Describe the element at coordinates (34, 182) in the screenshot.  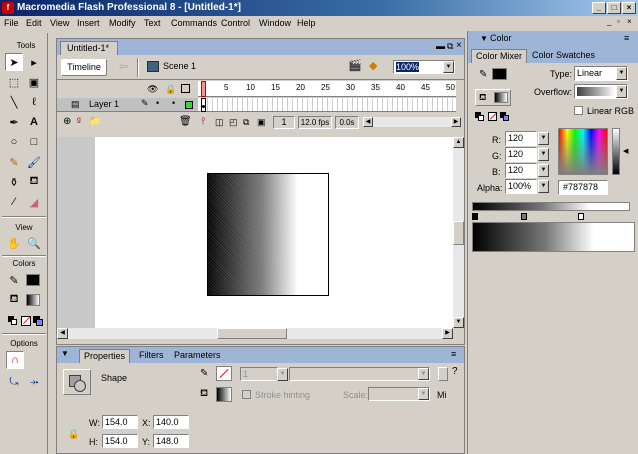
I see `paint-bucket-tool-icon: ⛾` at that location.